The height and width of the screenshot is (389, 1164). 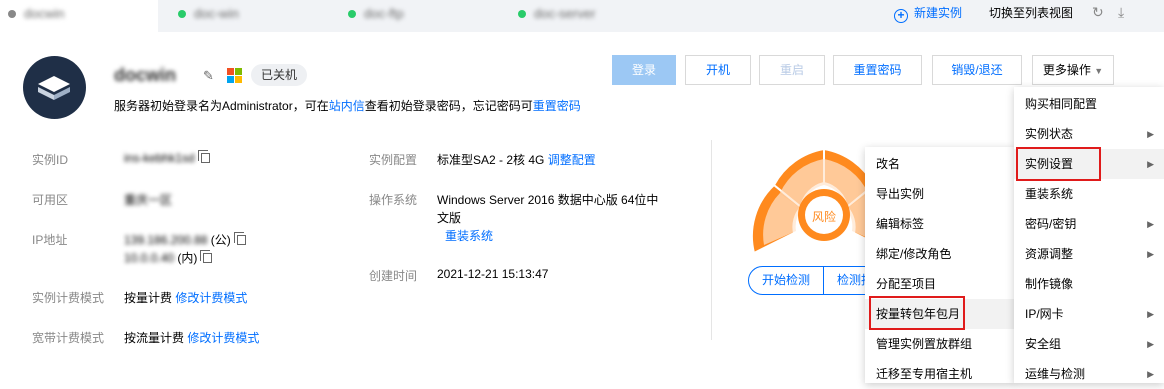 I want to click on switch-list-view-link: 切换至列表视图, so click(x=1031, y=13).